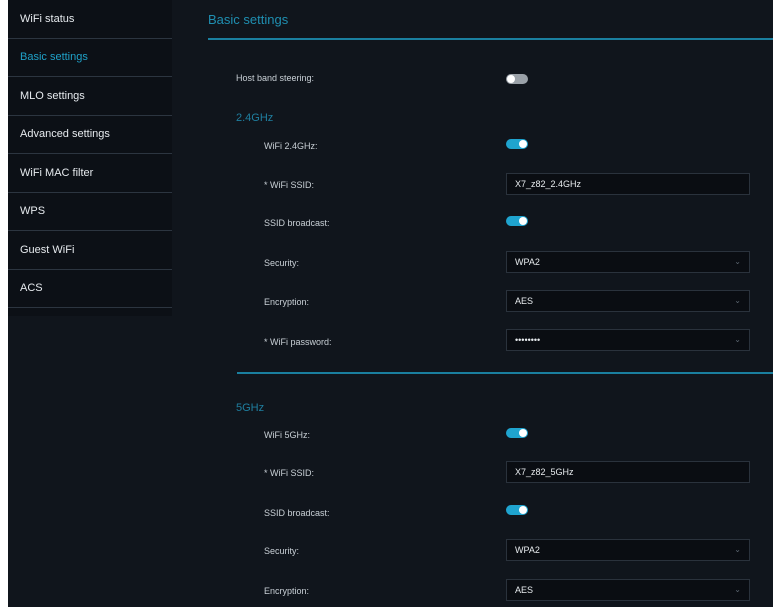 This screenshot has height=607, width=773. What do you see at coordinates (527, 262) in the screenshot?
I see `security-2-4ghz-value: WPA2` at bounding box center [527, 262].